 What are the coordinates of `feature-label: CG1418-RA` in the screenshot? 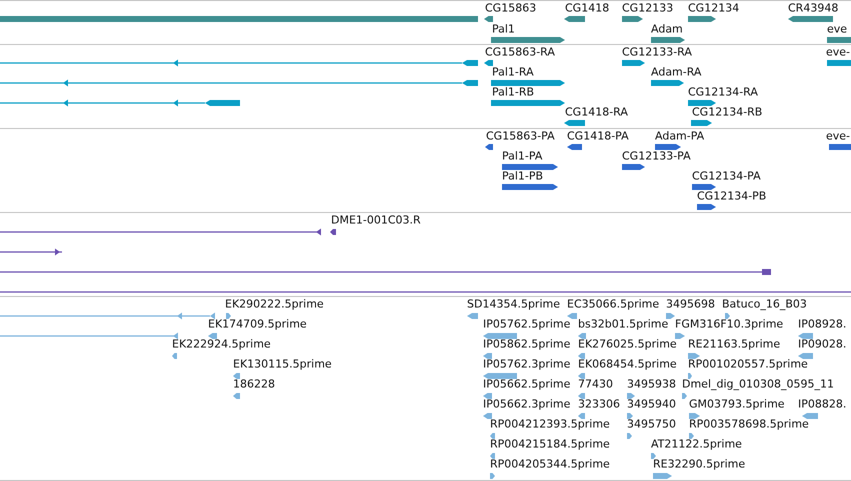 It's located at (596, 112).